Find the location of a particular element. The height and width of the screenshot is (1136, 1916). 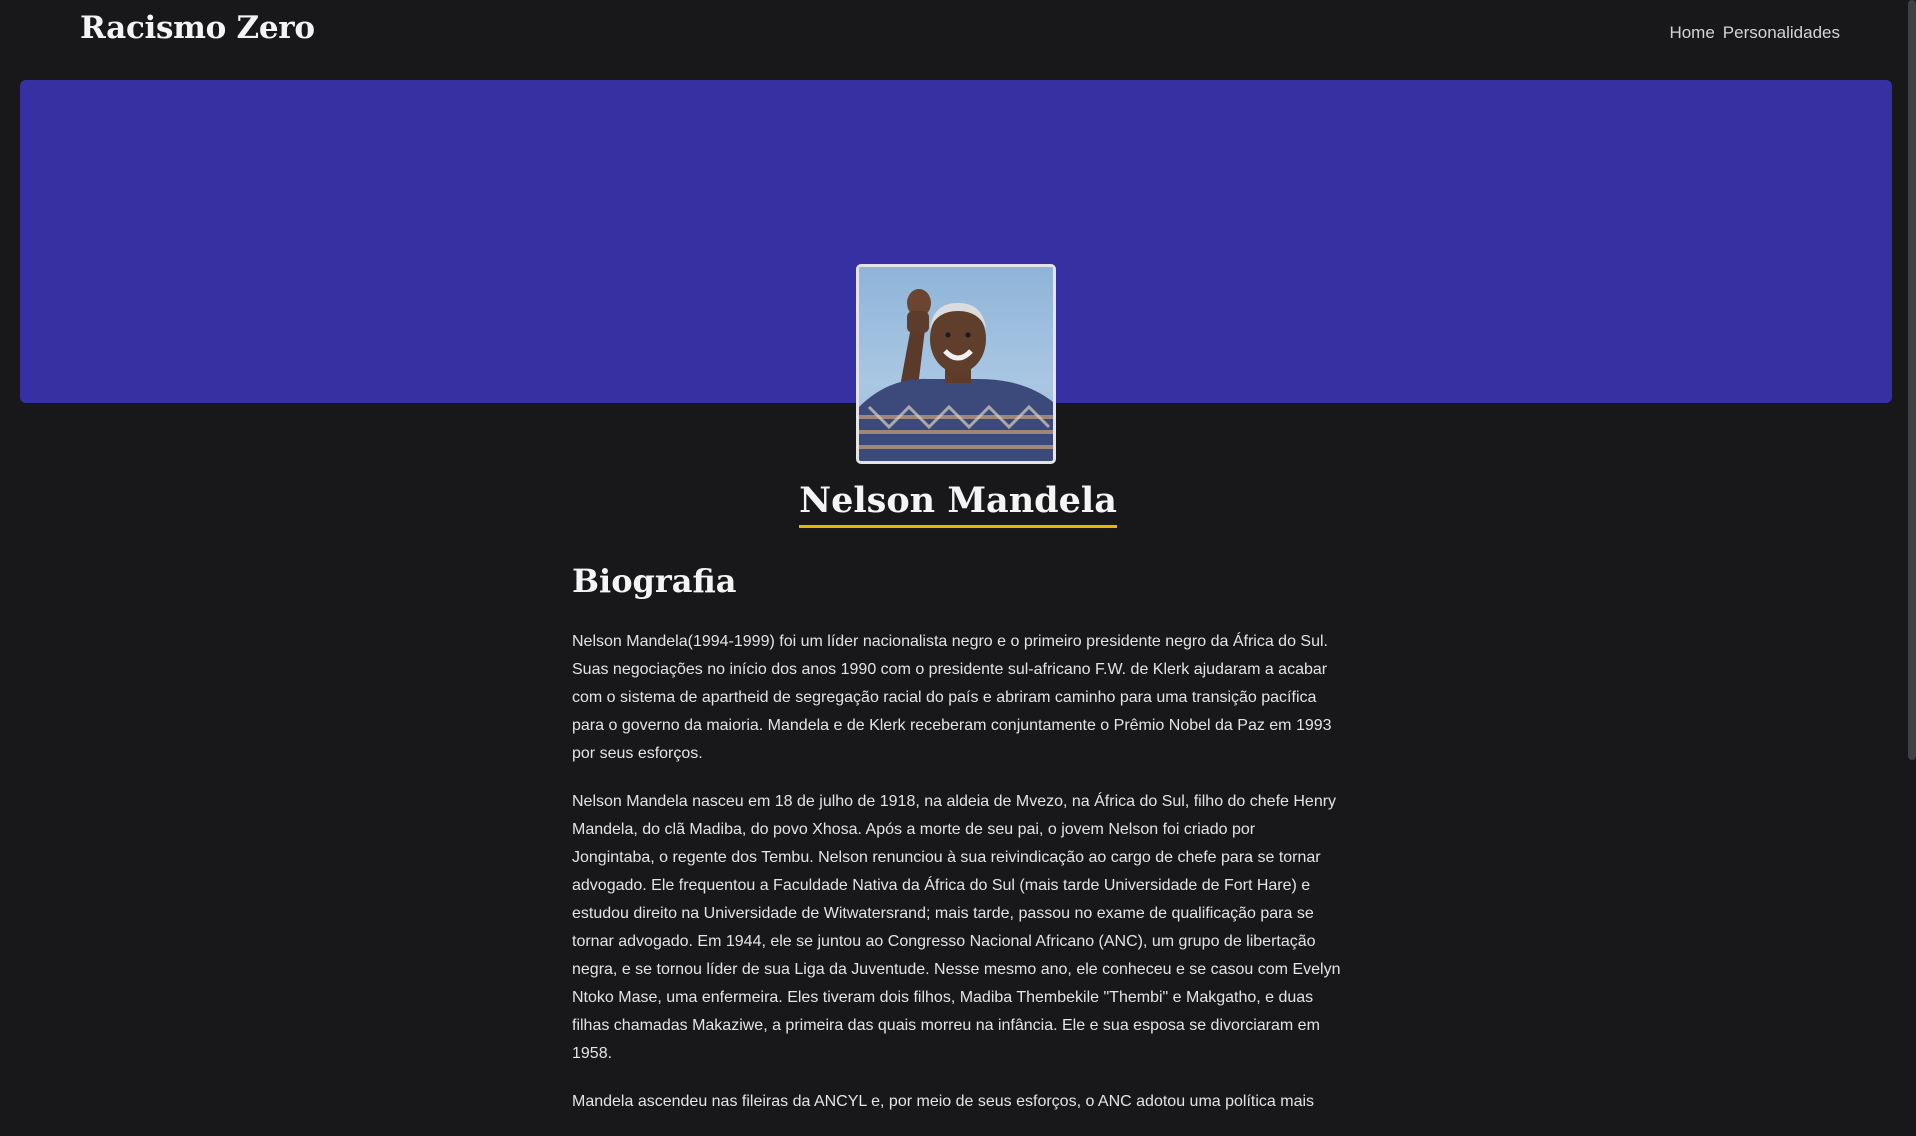

biography-title: Biografia is located at coordinates (654, 581).